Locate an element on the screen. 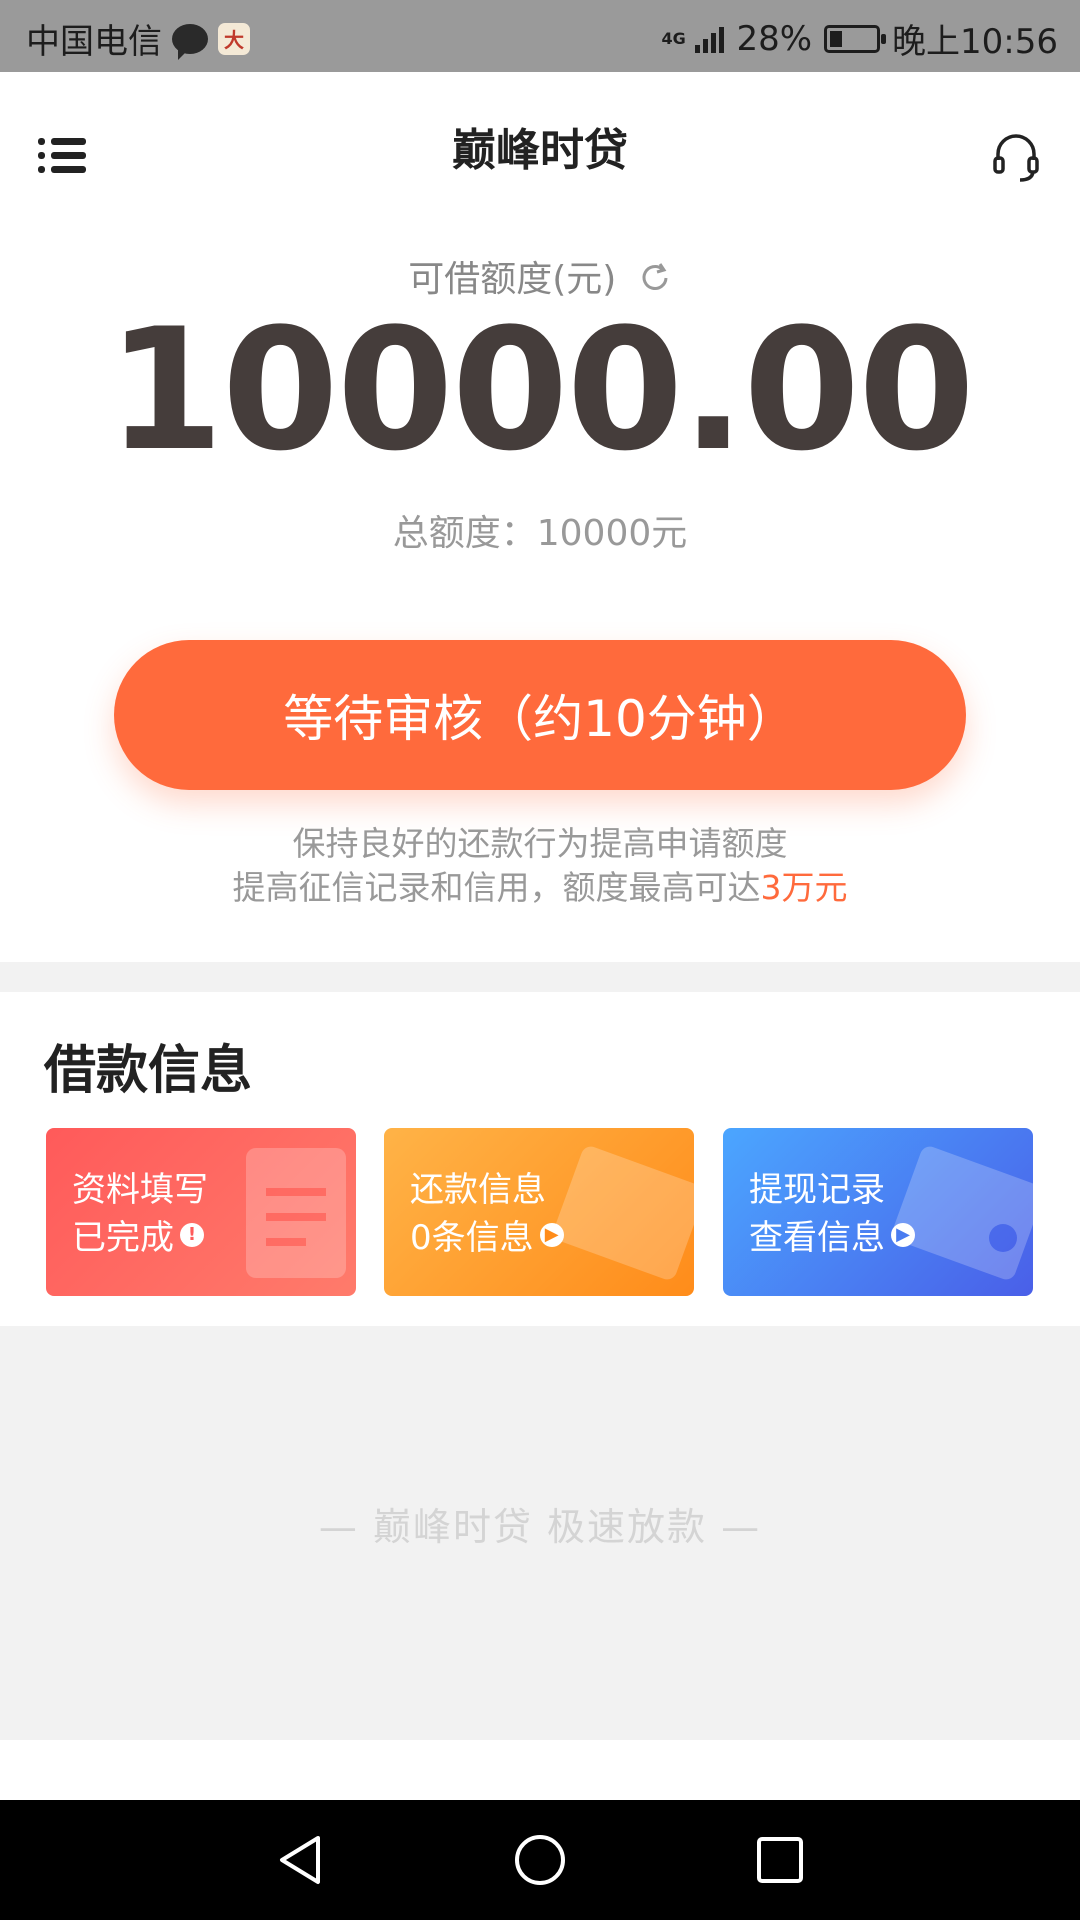  document-icon is located at coordinates (296, 1213).